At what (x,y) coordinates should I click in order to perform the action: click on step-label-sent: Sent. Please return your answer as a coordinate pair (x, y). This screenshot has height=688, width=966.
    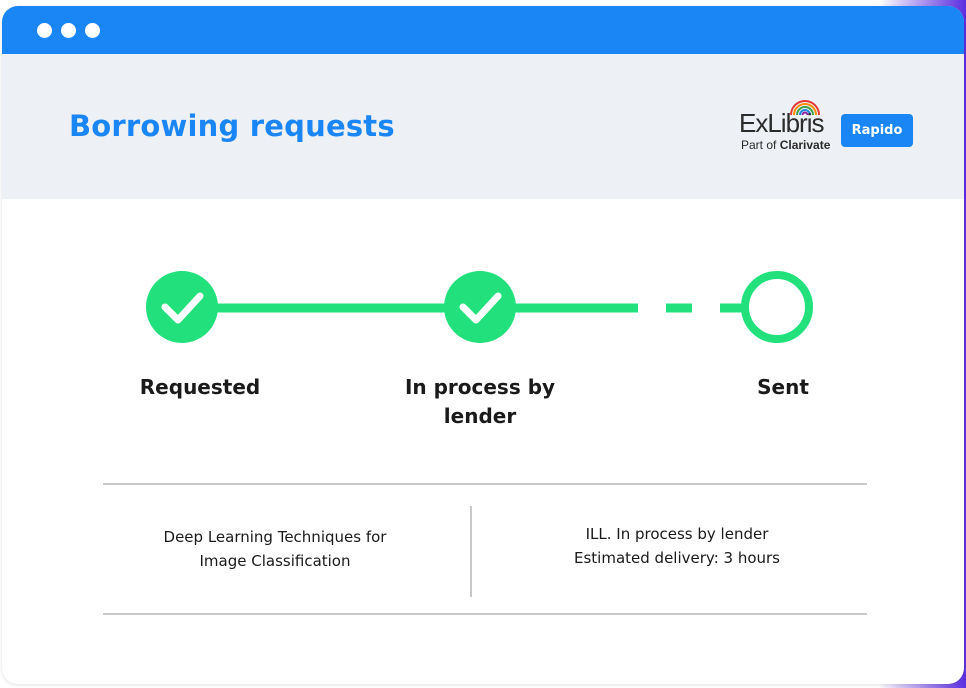
    Looking at the image, I should click on (783, 387).